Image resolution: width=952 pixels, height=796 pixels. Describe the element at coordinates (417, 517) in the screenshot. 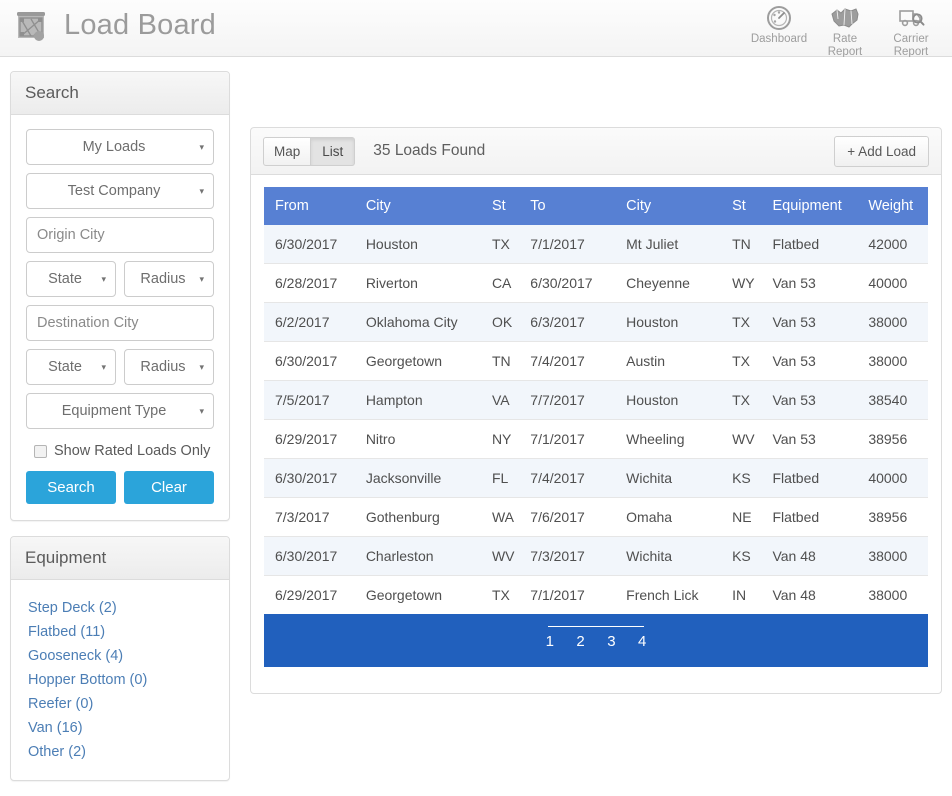

I see `cell-city1: Gothenburg` at that location.